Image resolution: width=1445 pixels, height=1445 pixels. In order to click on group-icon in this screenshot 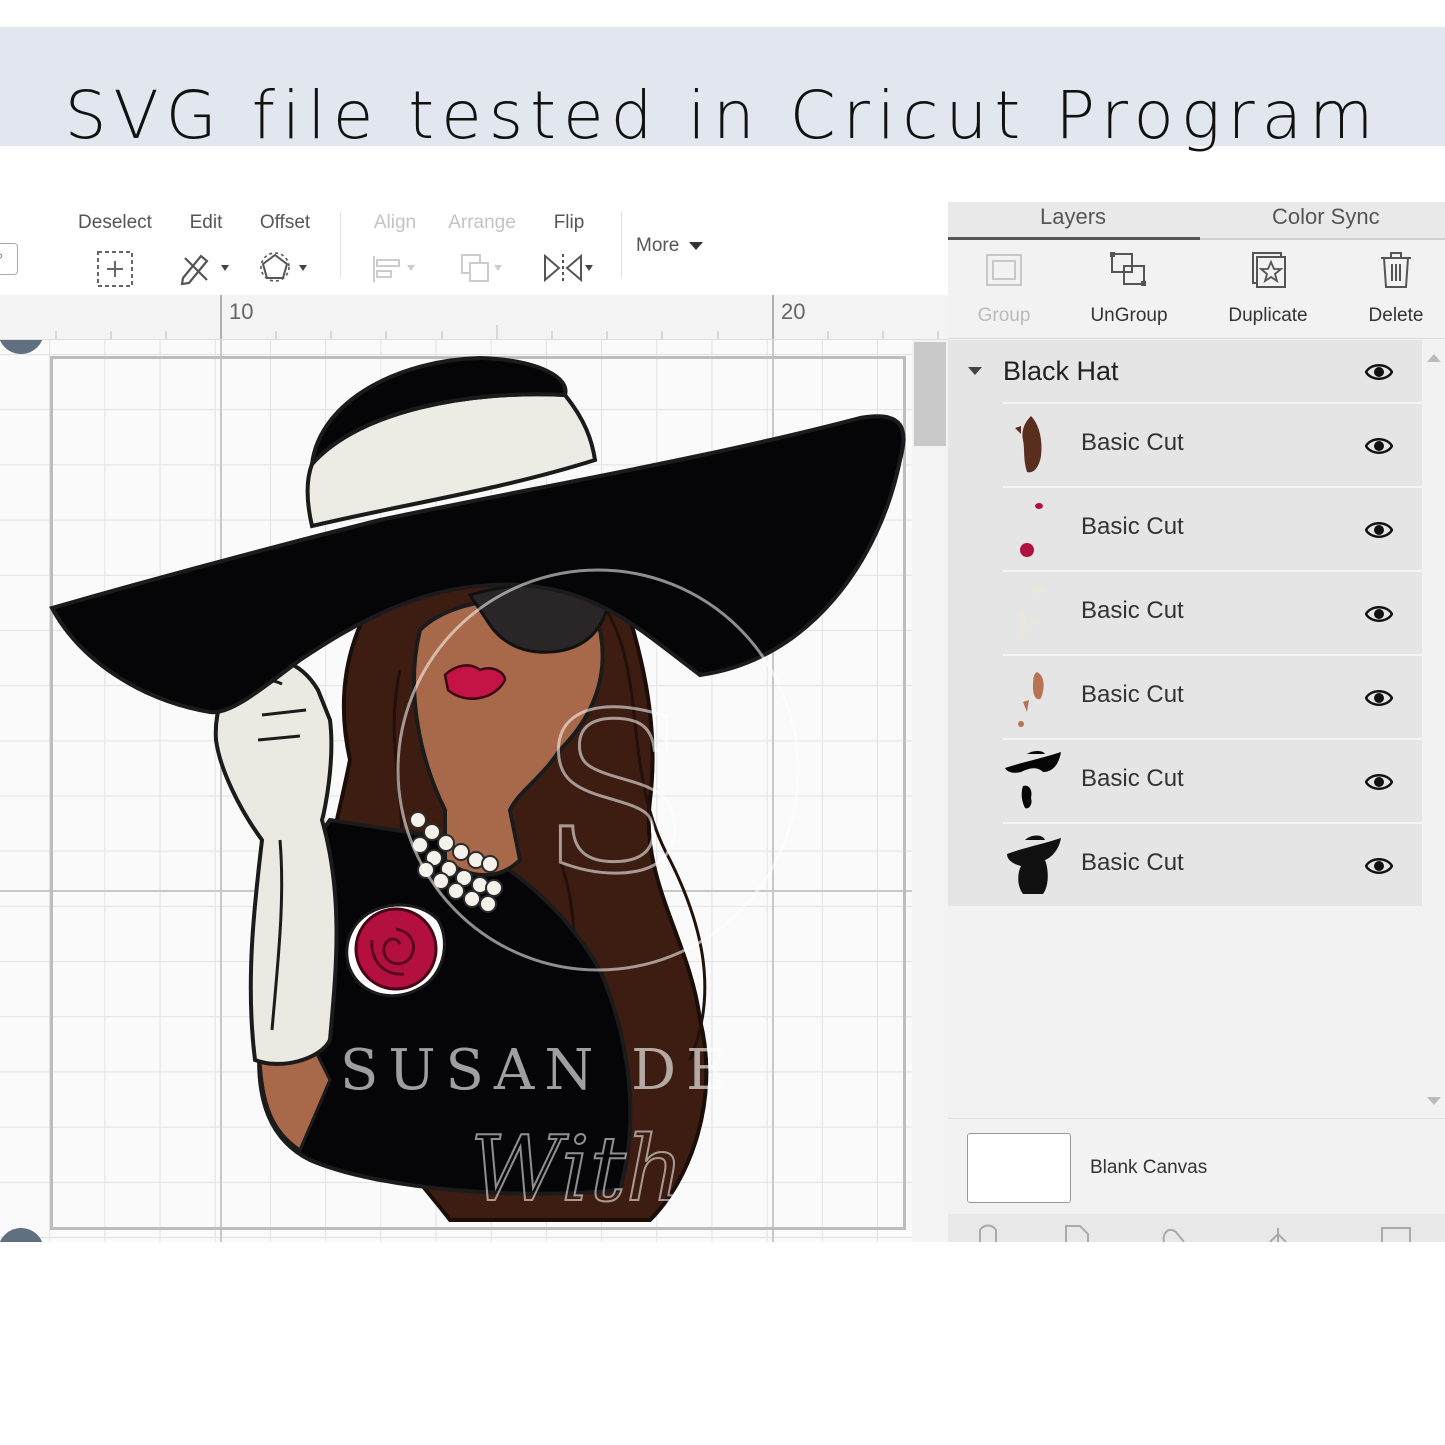, I will do `click(1004, 272)`.